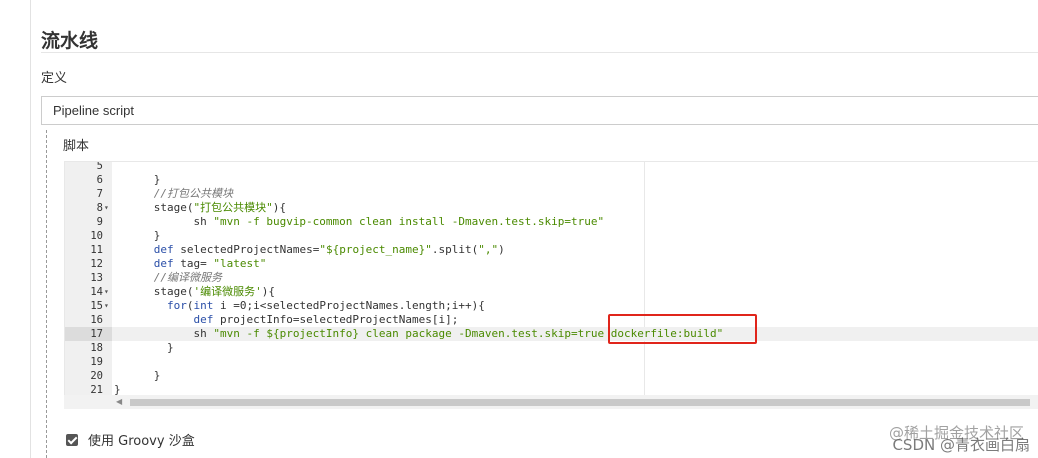  I want to click on scroll-left-icon: ◀, so click(119, 402).